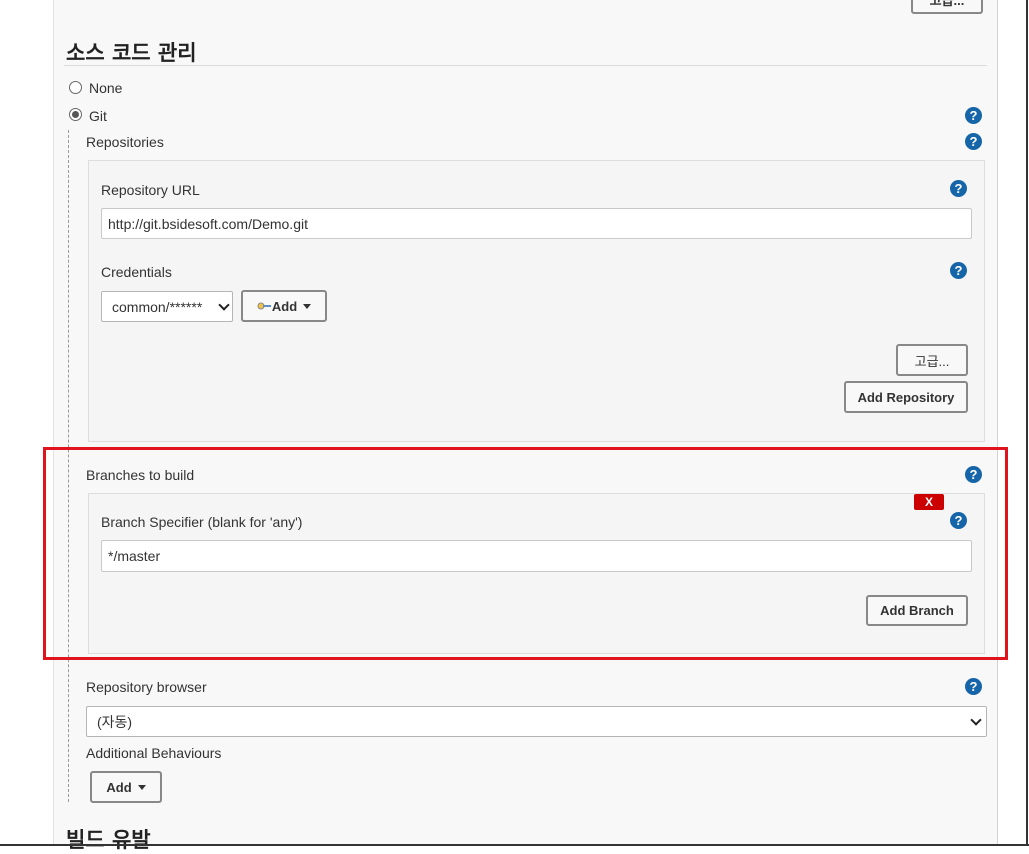 The image size is (1029, 854). What do you see at coordinates (75, 114) in the screenshot?
I see `scm-git-radio` at bounding box center [75, 114].